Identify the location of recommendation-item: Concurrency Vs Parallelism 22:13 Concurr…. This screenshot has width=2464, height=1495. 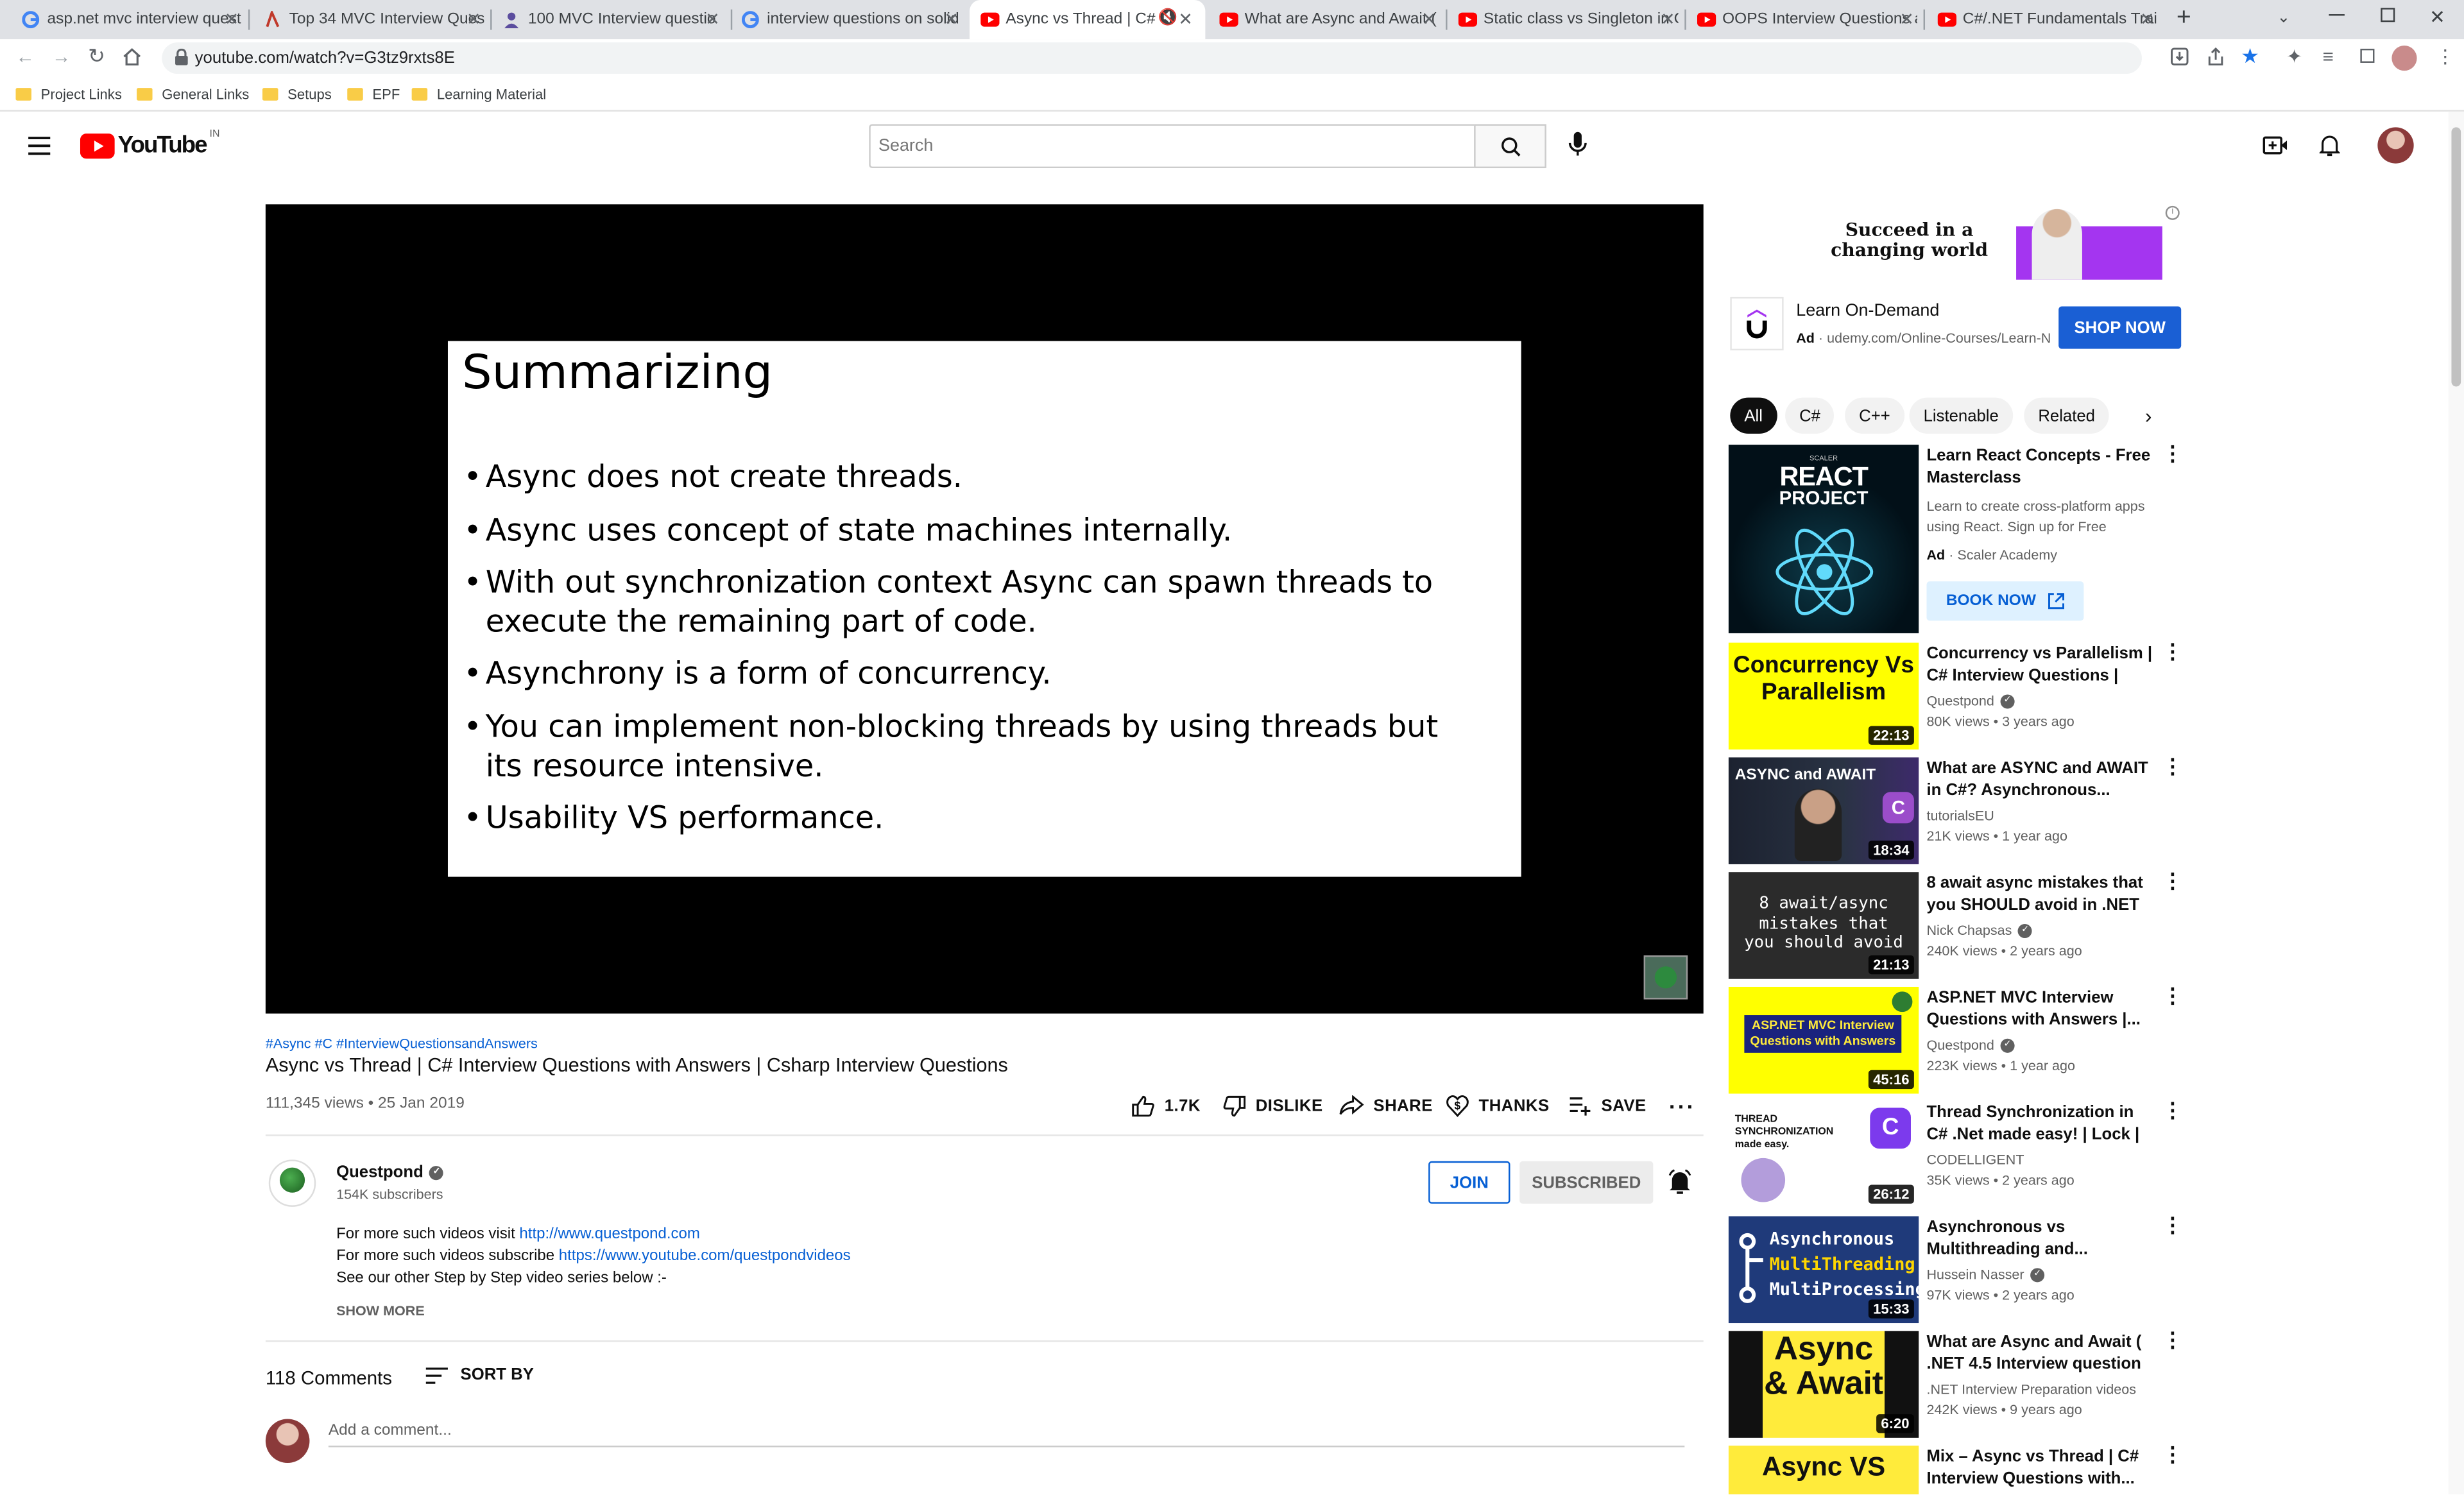
(1956, 695).